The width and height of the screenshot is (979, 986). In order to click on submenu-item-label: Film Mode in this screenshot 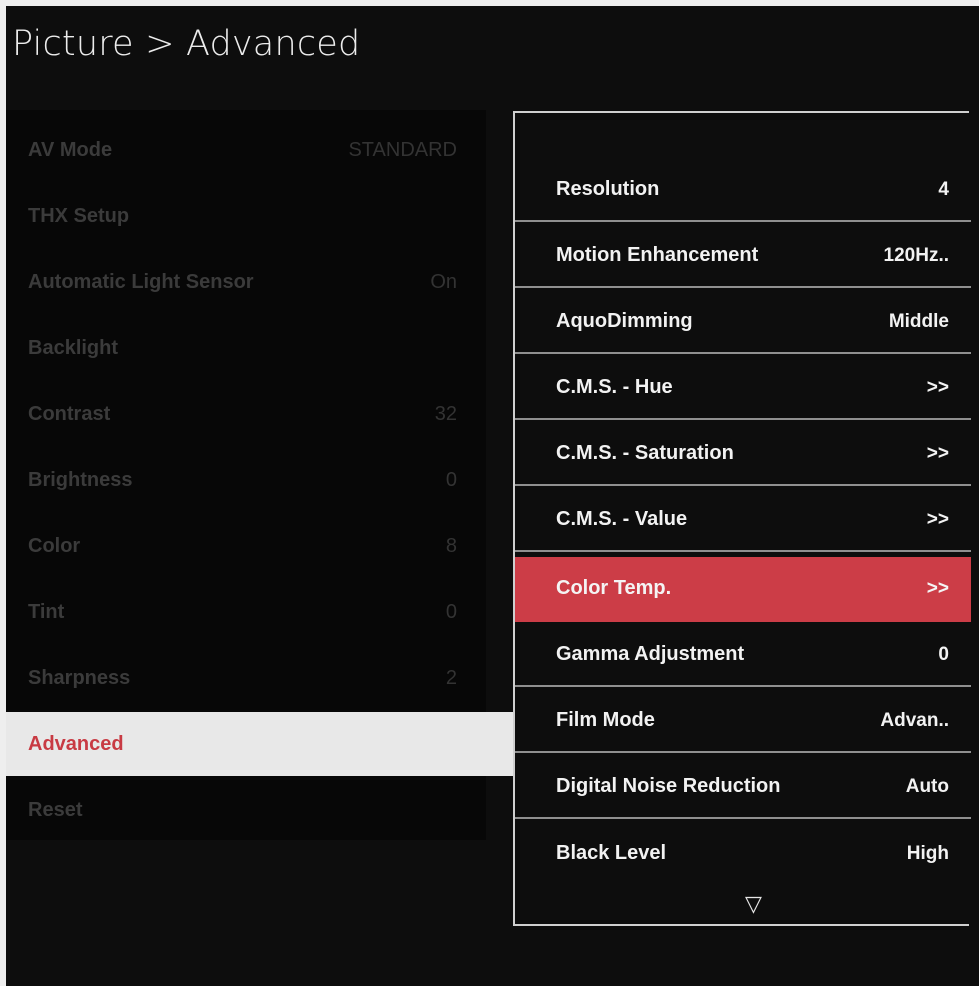, I will do `click(605, 720)`.